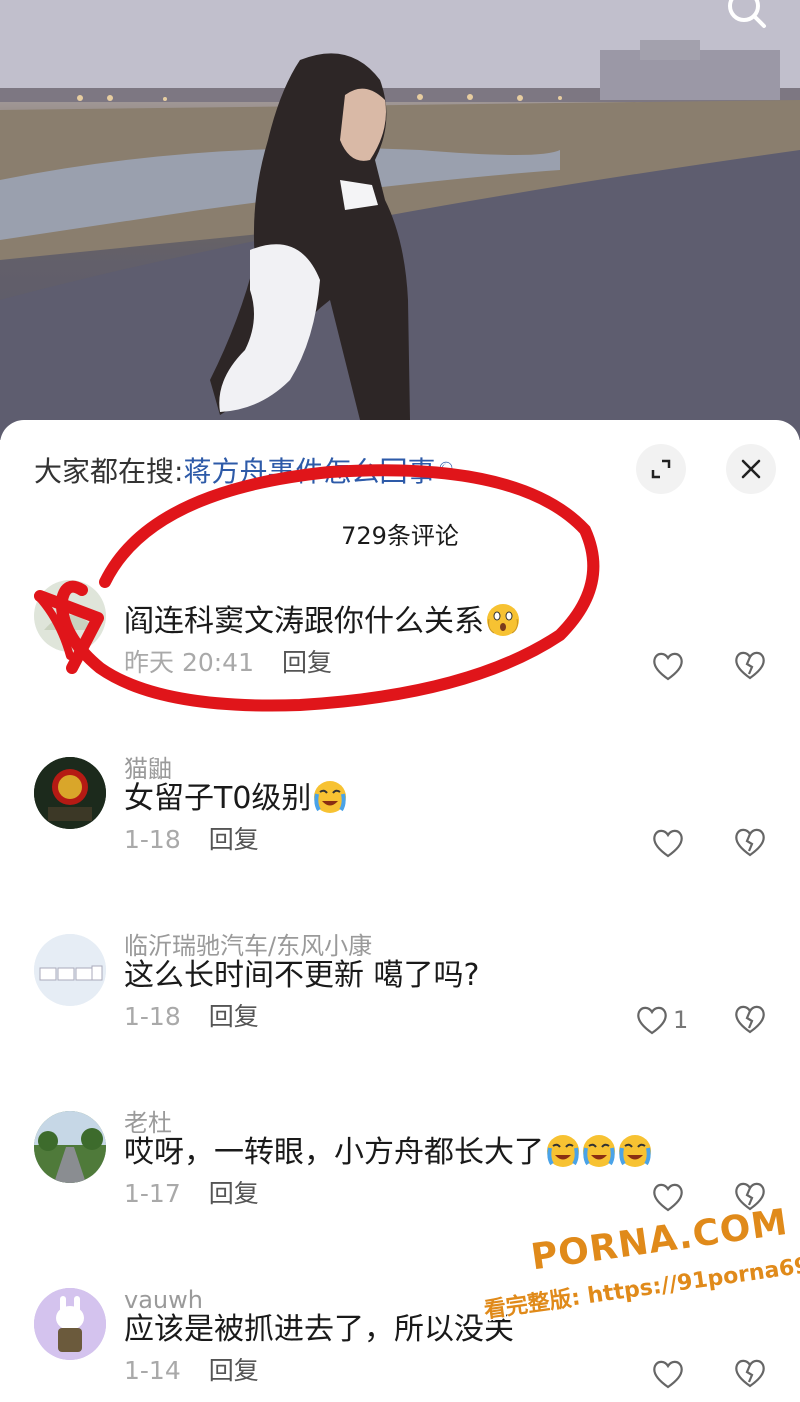 This screenshot has width=800, height=1402. Describe the element at coordinates (400, 835) in the screenshot. I see `comment-item: 猫鼬 女留子T0级别 1-18 回复` at that location.